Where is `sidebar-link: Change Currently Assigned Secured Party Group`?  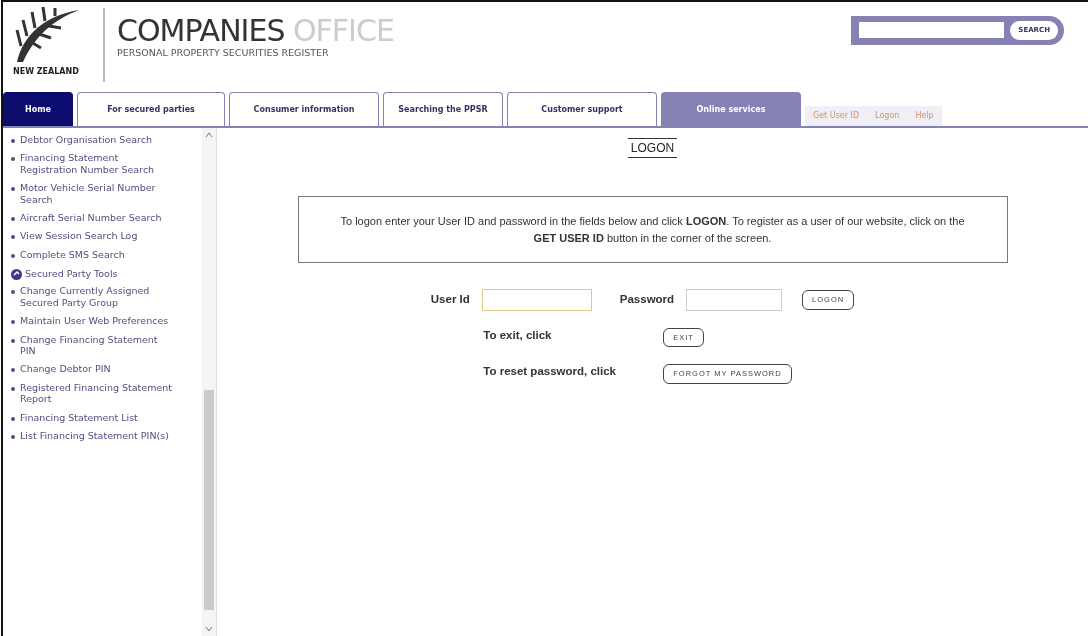
sidebar-link: Change Currently Assigned Secured Party Group is located at coordinates (92, 297).